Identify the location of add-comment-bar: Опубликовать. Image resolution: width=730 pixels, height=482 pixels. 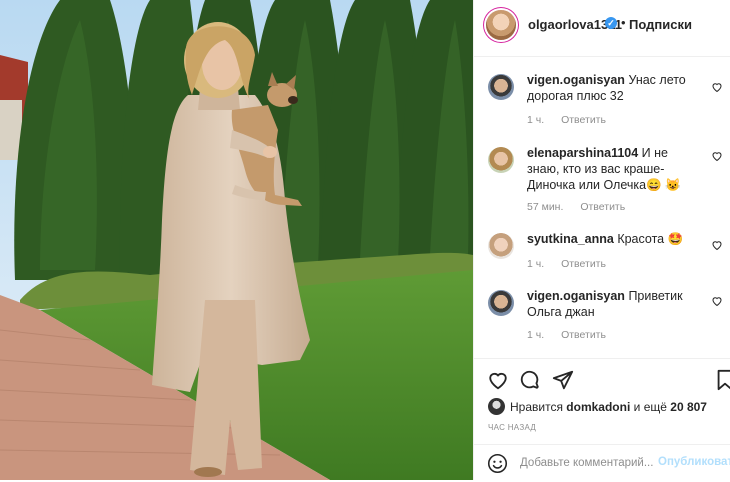
(602, 463).